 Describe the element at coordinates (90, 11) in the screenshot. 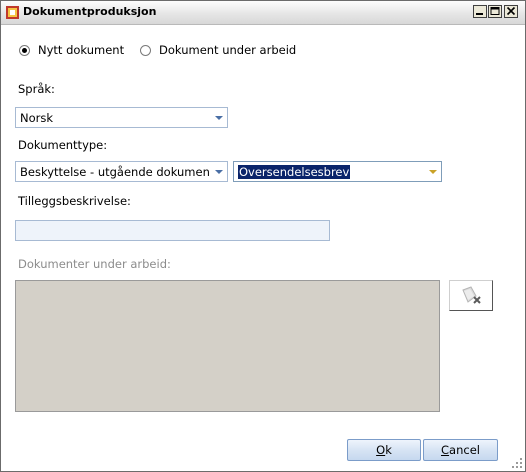

I see `window-title: Dokumentproduksjon` at that location.